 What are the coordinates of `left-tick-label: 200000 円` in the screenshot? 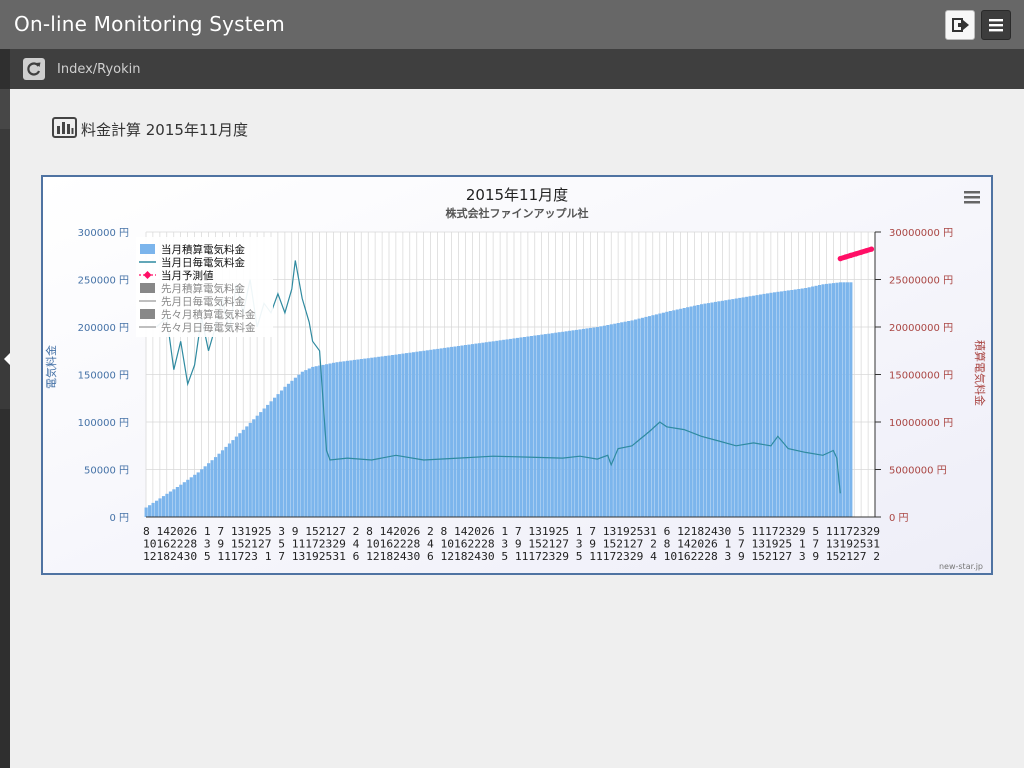 It's located at (103, 328).